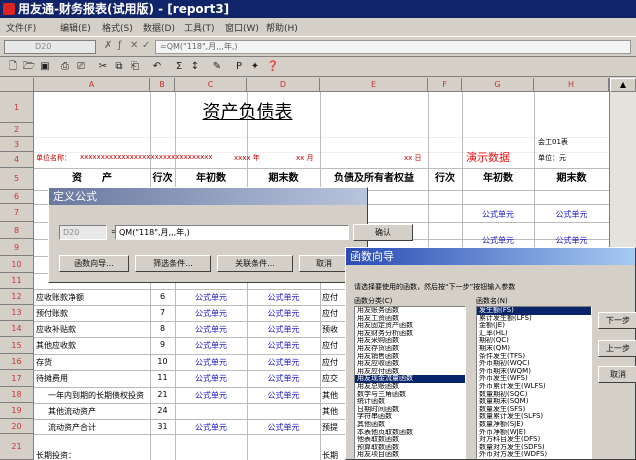 The width and height of the screenshot is (636, 460). Describe the element at coordinates (120, 45) in the screenshot. I see `fx-icon: ƒ` at that location.